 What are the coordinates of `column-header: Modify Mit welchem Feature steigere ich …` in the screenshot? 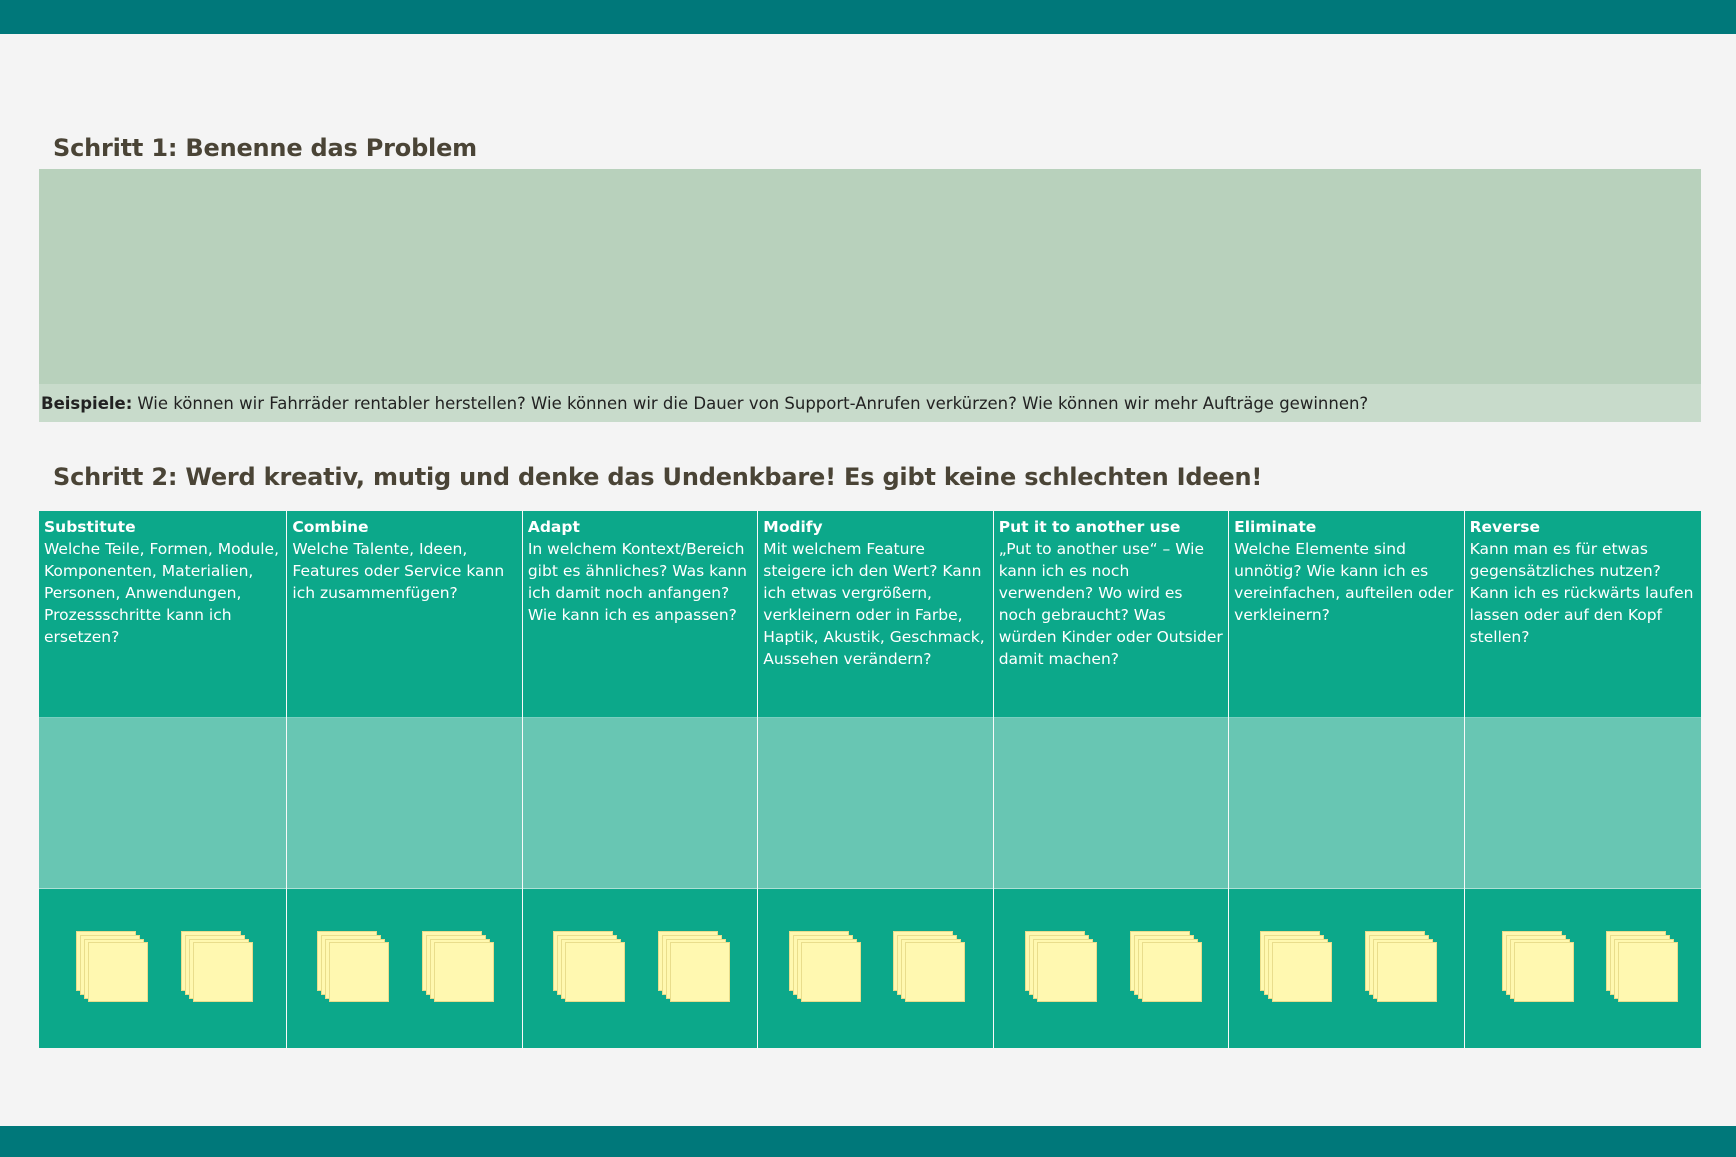 It's located at (875, 614).